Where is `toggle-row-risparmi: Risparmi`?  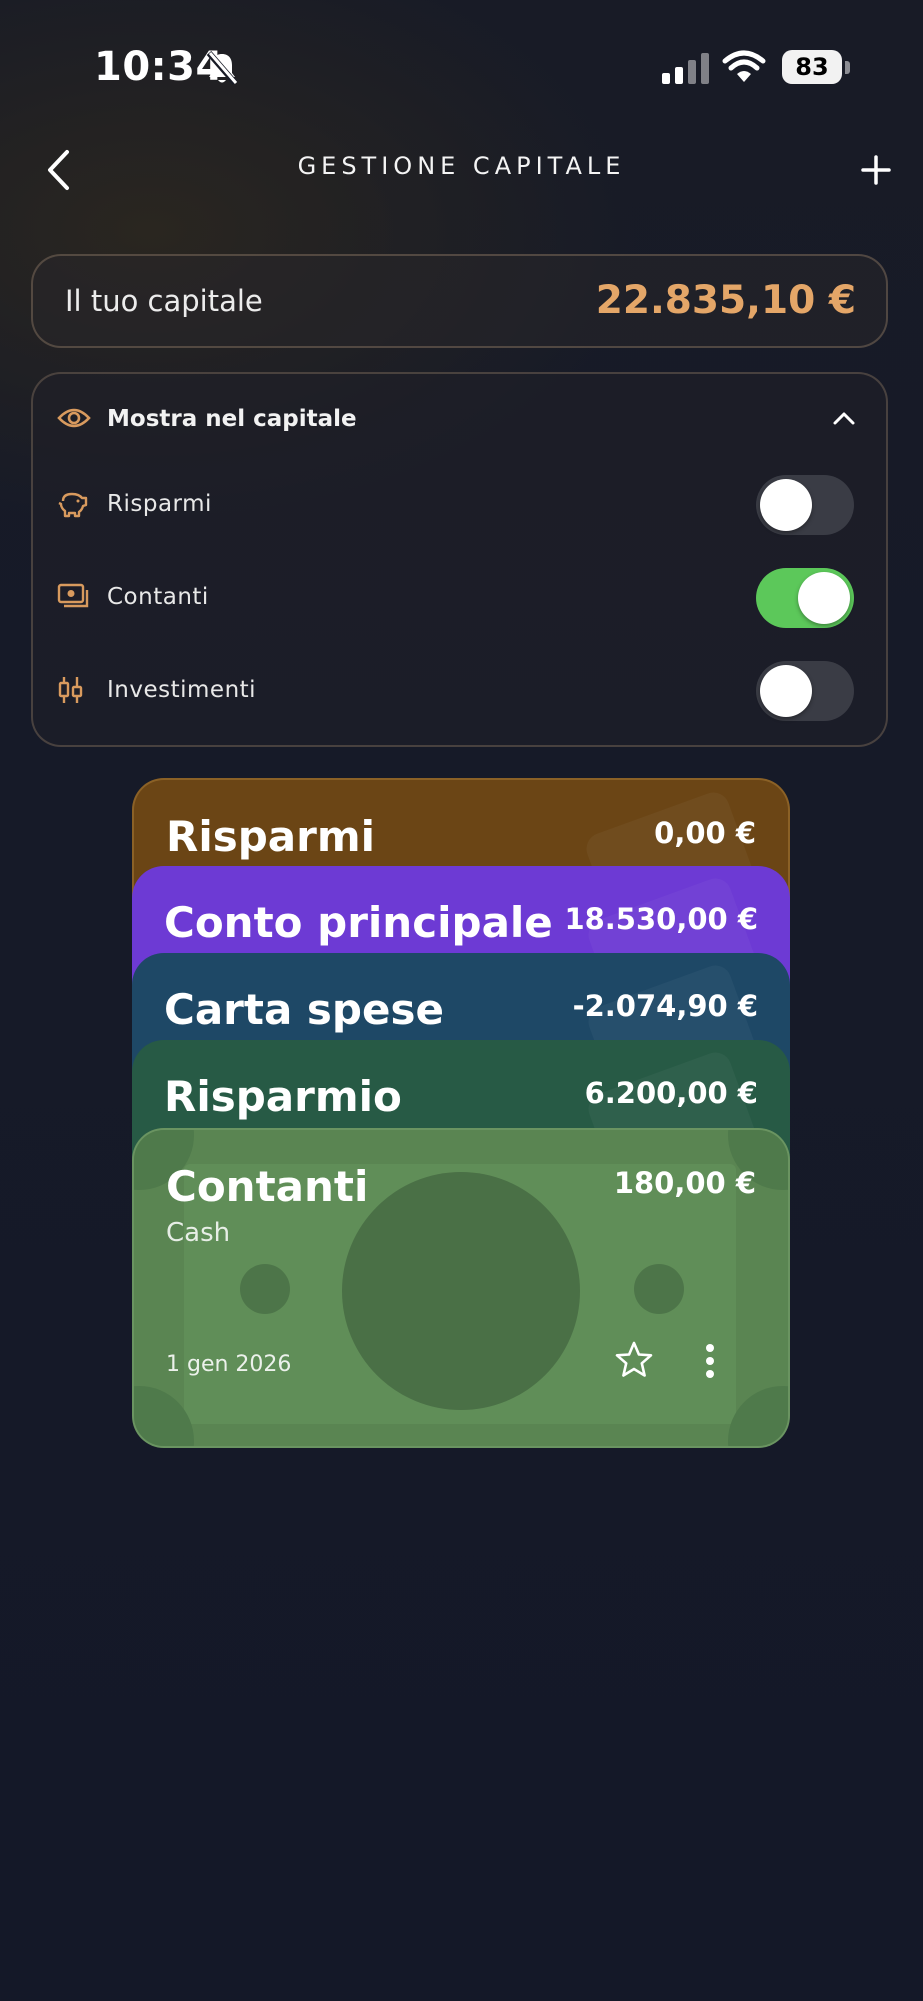
toggle-row-risparmi: Risparmi is located at coordinates (459, 504).